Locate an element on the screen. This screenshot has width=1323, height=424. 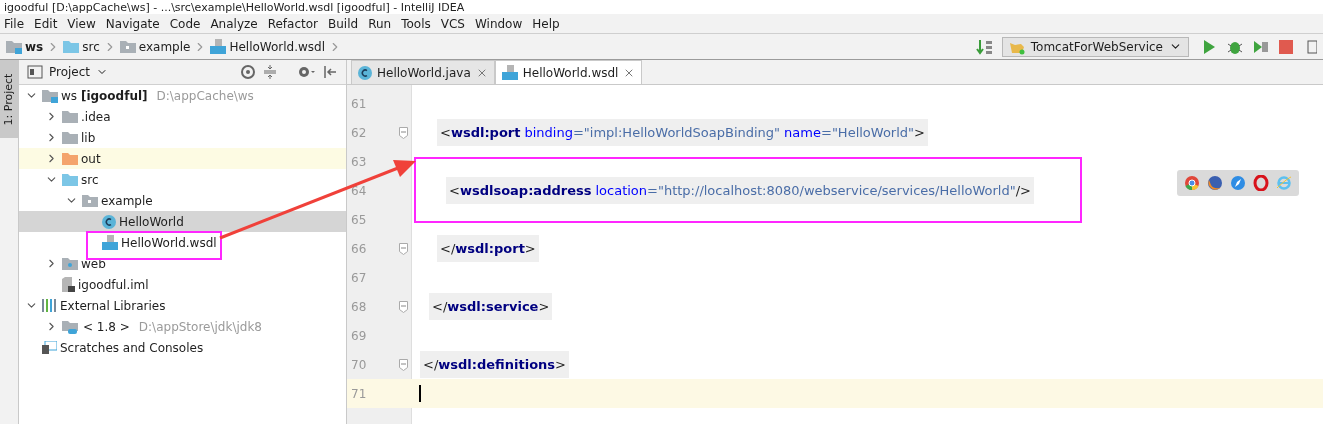
tree-item: HelloWorld.wsdl is located at coordinates (182, 242).